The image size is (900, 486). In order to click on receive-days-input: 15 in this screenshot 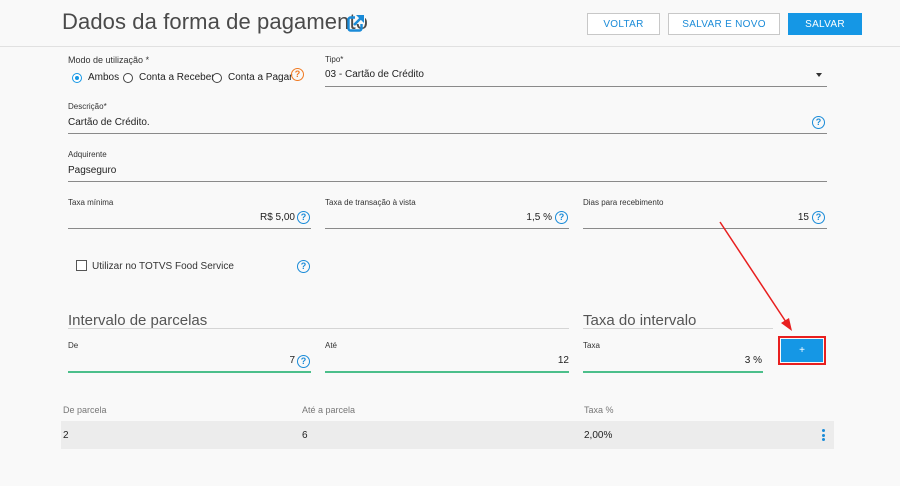, I will do `click(774, 217)`.